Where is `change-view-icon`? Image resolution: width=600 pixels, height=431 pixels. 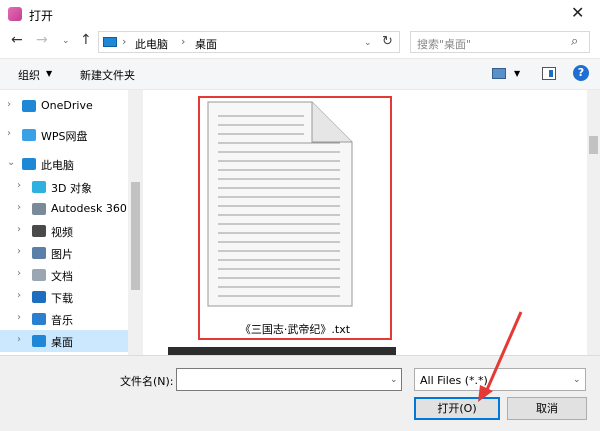
change-view-icon is located at coordinates (499, 73).